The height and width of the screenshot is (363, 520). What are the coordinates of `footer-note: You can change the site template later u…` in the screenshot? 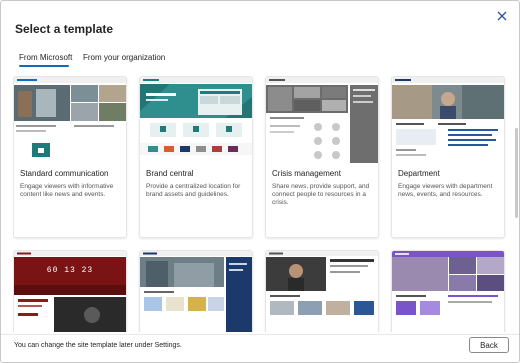 It's located at (98, 345).